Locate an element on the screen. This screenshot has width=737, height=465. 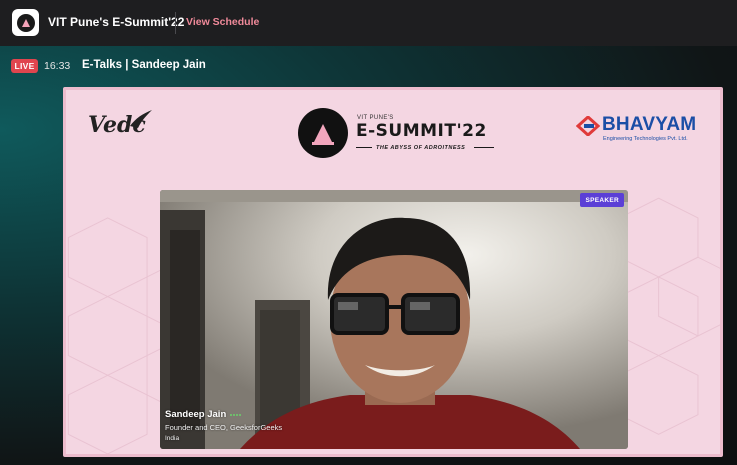
audio-level-icon is located at coordinates (236, 414).